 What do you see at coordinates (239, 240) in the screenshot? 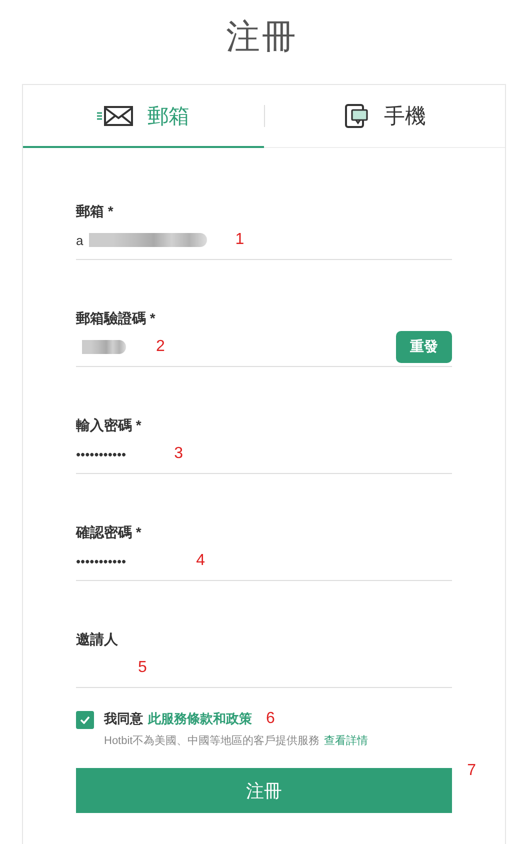
I see `annotation-number: 1` at bounding box center [239, 240].